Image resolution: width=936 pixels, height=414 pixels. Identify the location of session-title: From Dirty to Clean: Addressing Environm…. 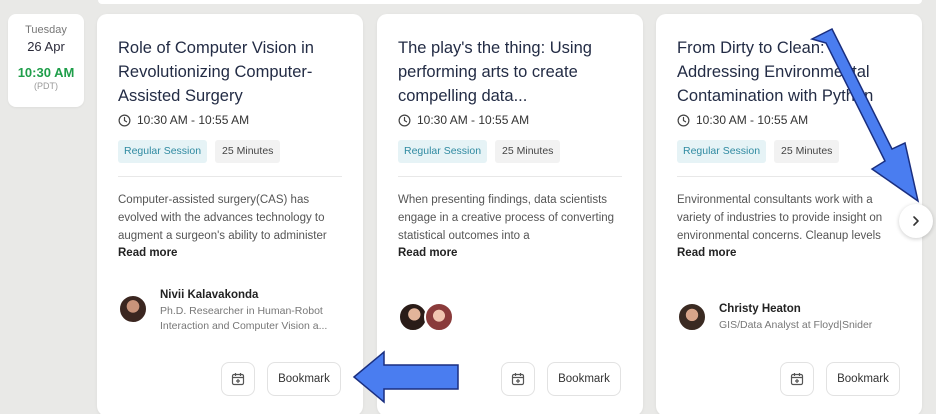
(793, 72).